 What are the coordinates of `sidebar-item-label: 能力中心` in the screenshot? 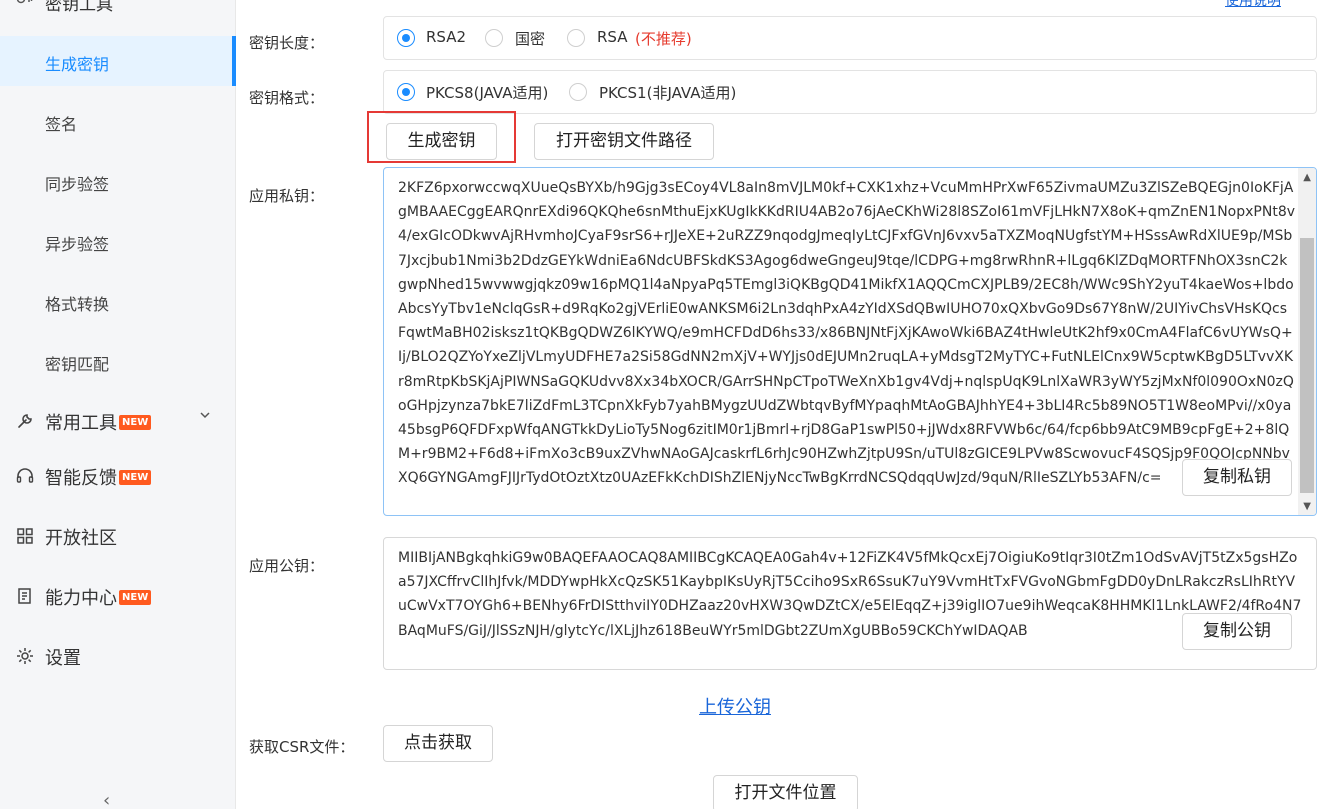 It's located at (81, 598).